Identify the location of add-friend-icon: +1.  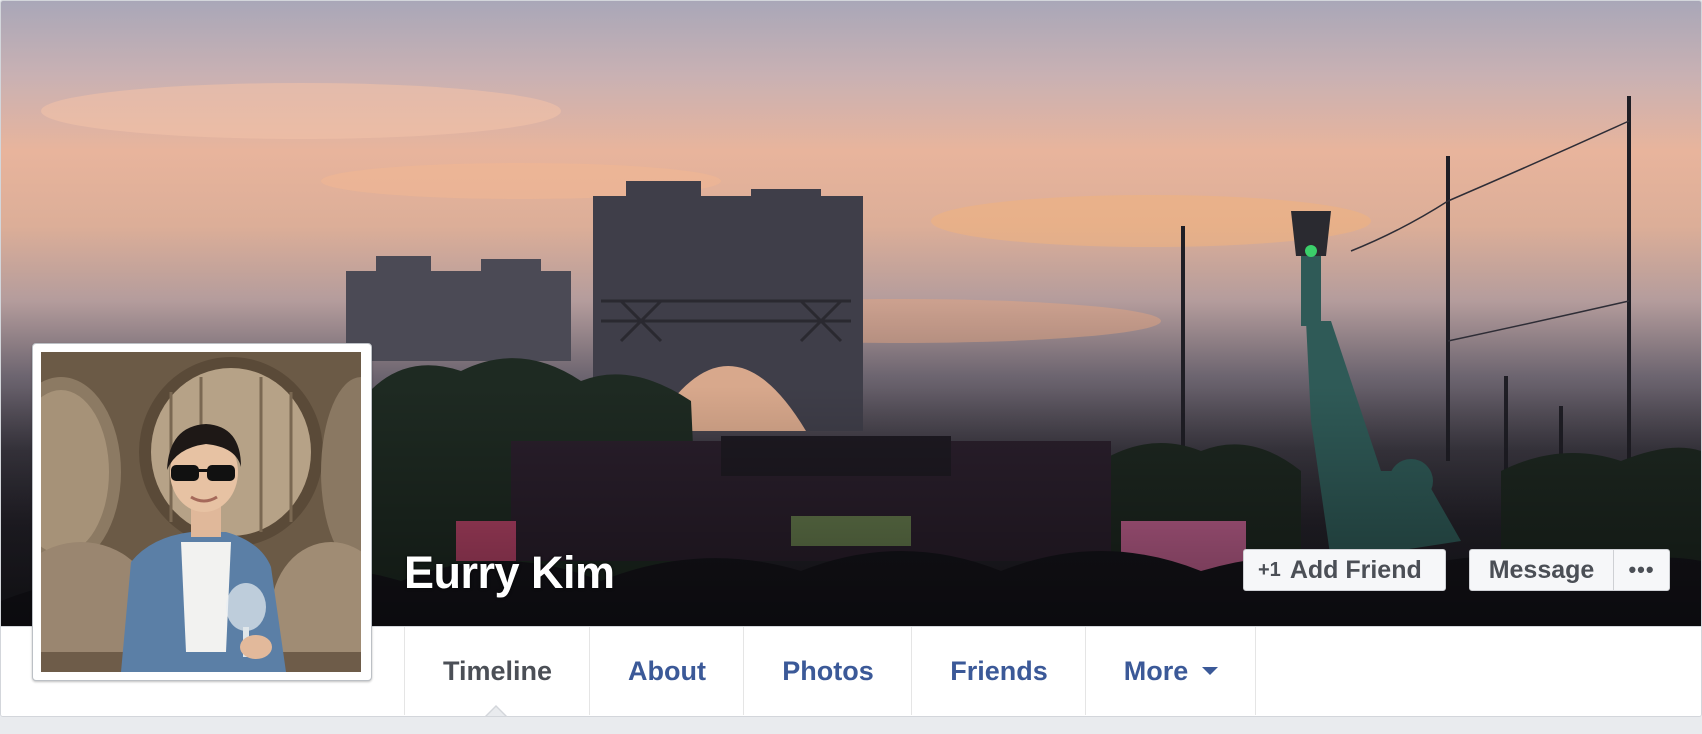
(1269, 569).